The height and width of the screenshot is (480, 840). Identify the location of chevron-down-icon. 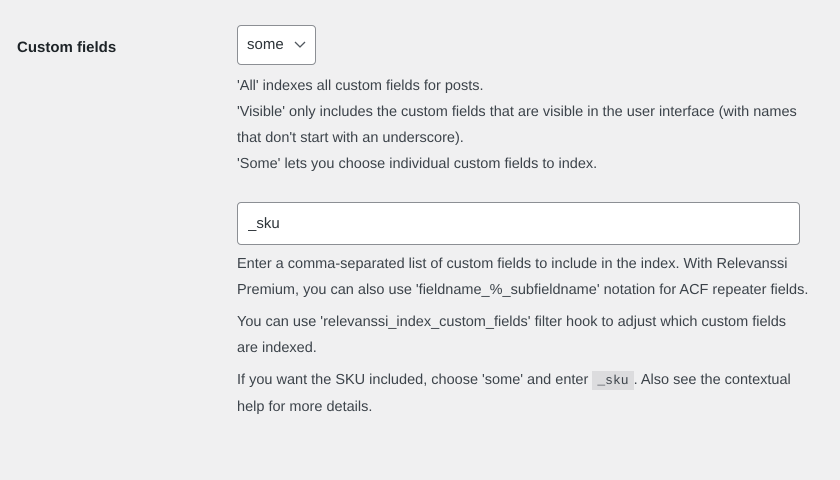
(300, 45).